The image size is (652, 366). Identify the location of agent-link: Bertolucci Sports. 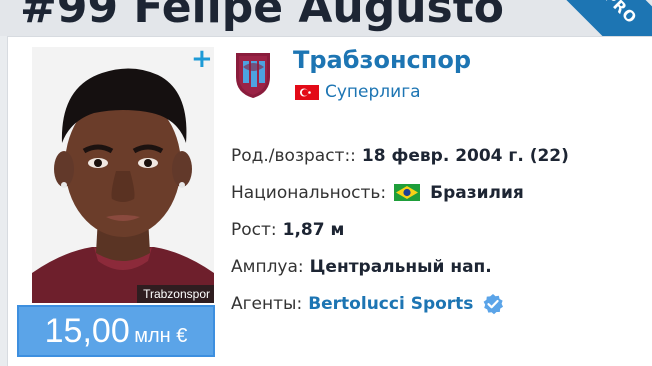
(390, 304).